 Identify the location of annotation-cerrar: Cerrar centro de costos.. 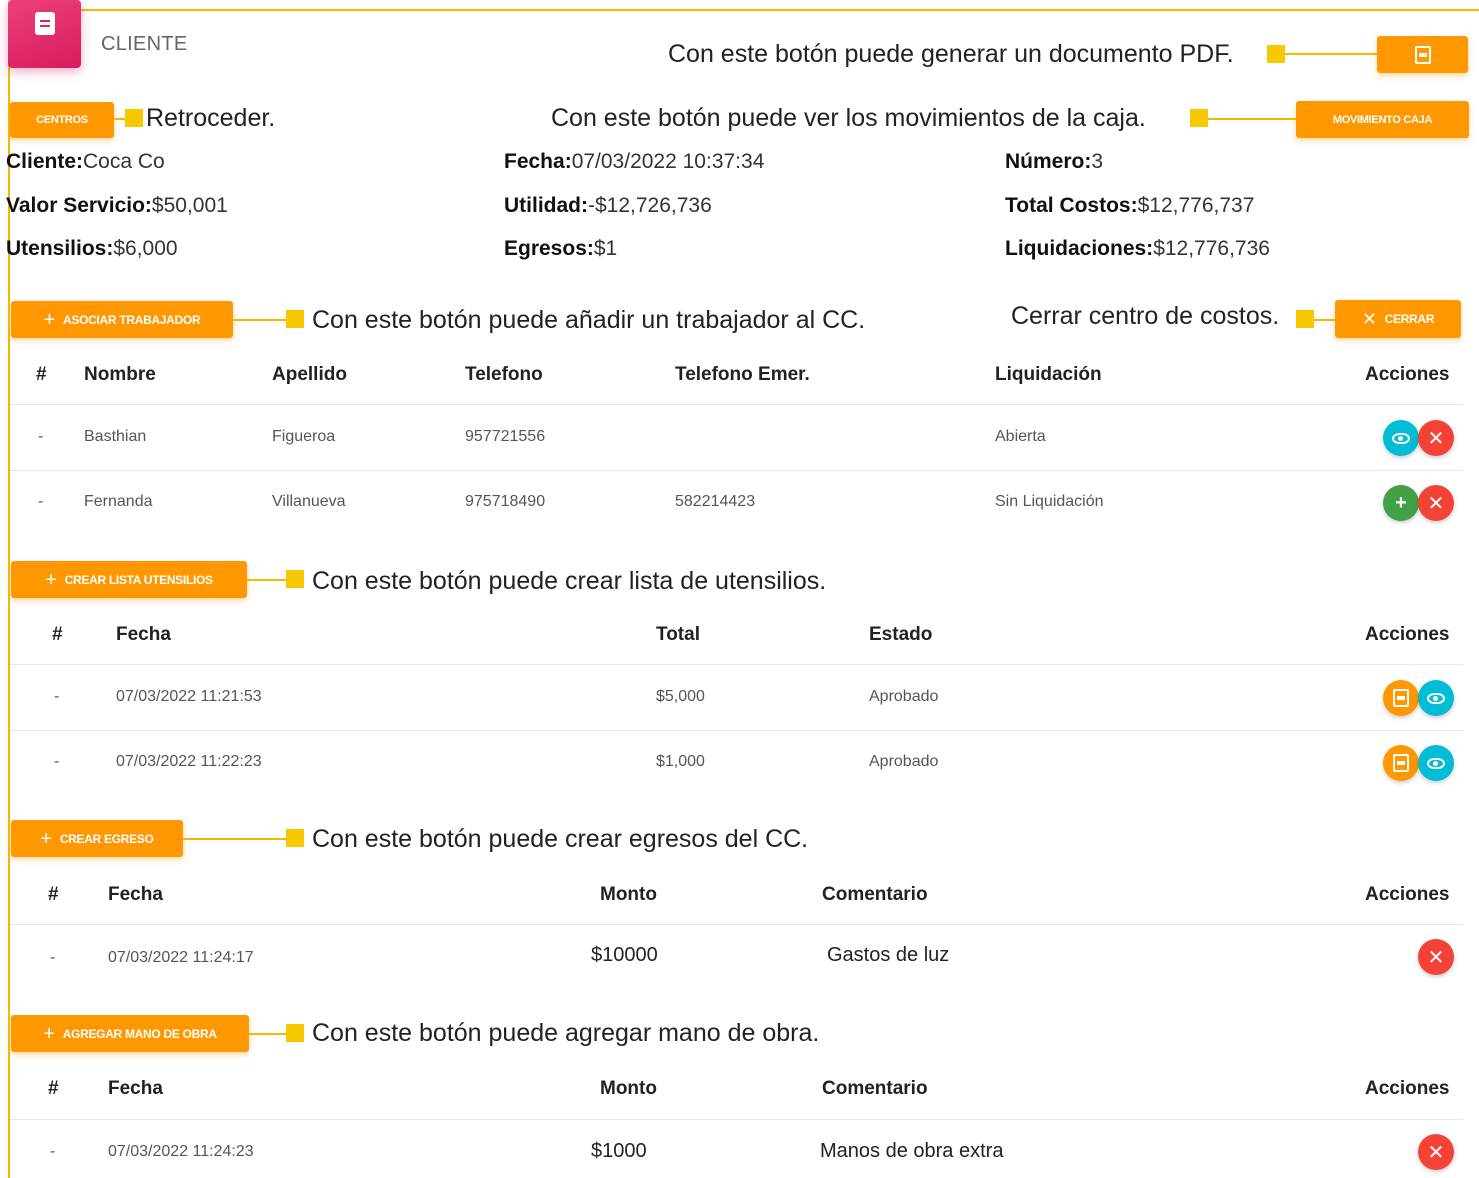
(1145, 316).